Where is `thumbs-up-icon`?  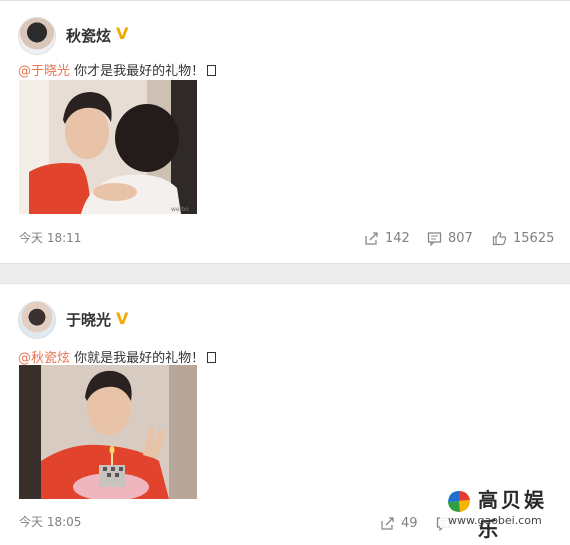
thumbs-up-icon is located at coordinates (499, 238).